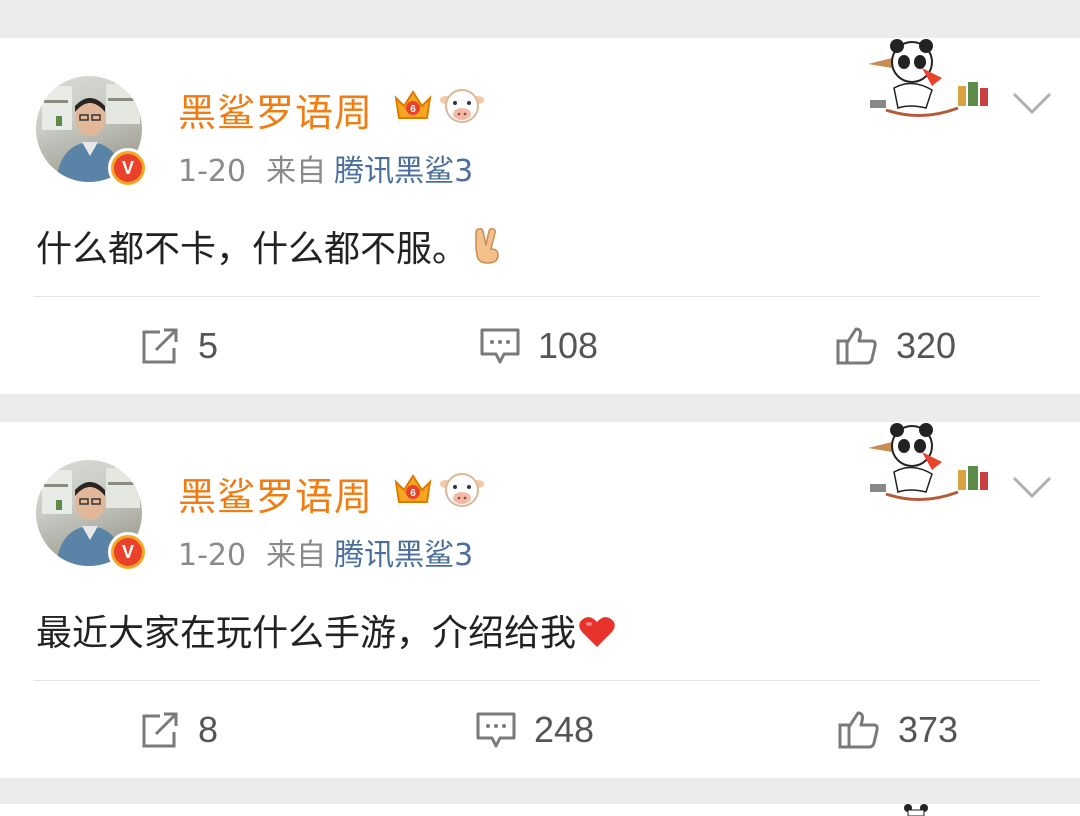 Image resolution: width=1080 pixels, height=816 pixels. What do you see at coordinates (897, 730) in the screenshot?
I see `like-button: 373` at bounding box center [897, 730].